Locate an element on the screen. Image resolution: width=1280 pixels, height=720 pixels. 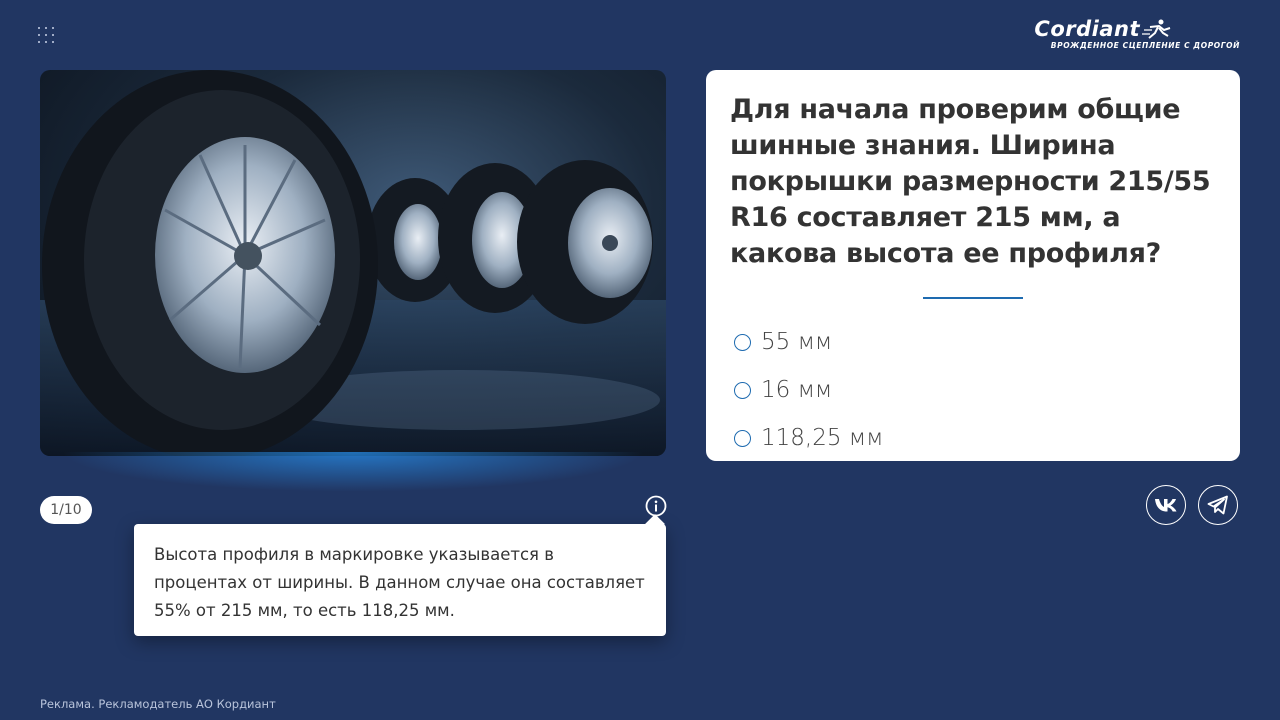
photo-glow is located at coordinates (353, 472).